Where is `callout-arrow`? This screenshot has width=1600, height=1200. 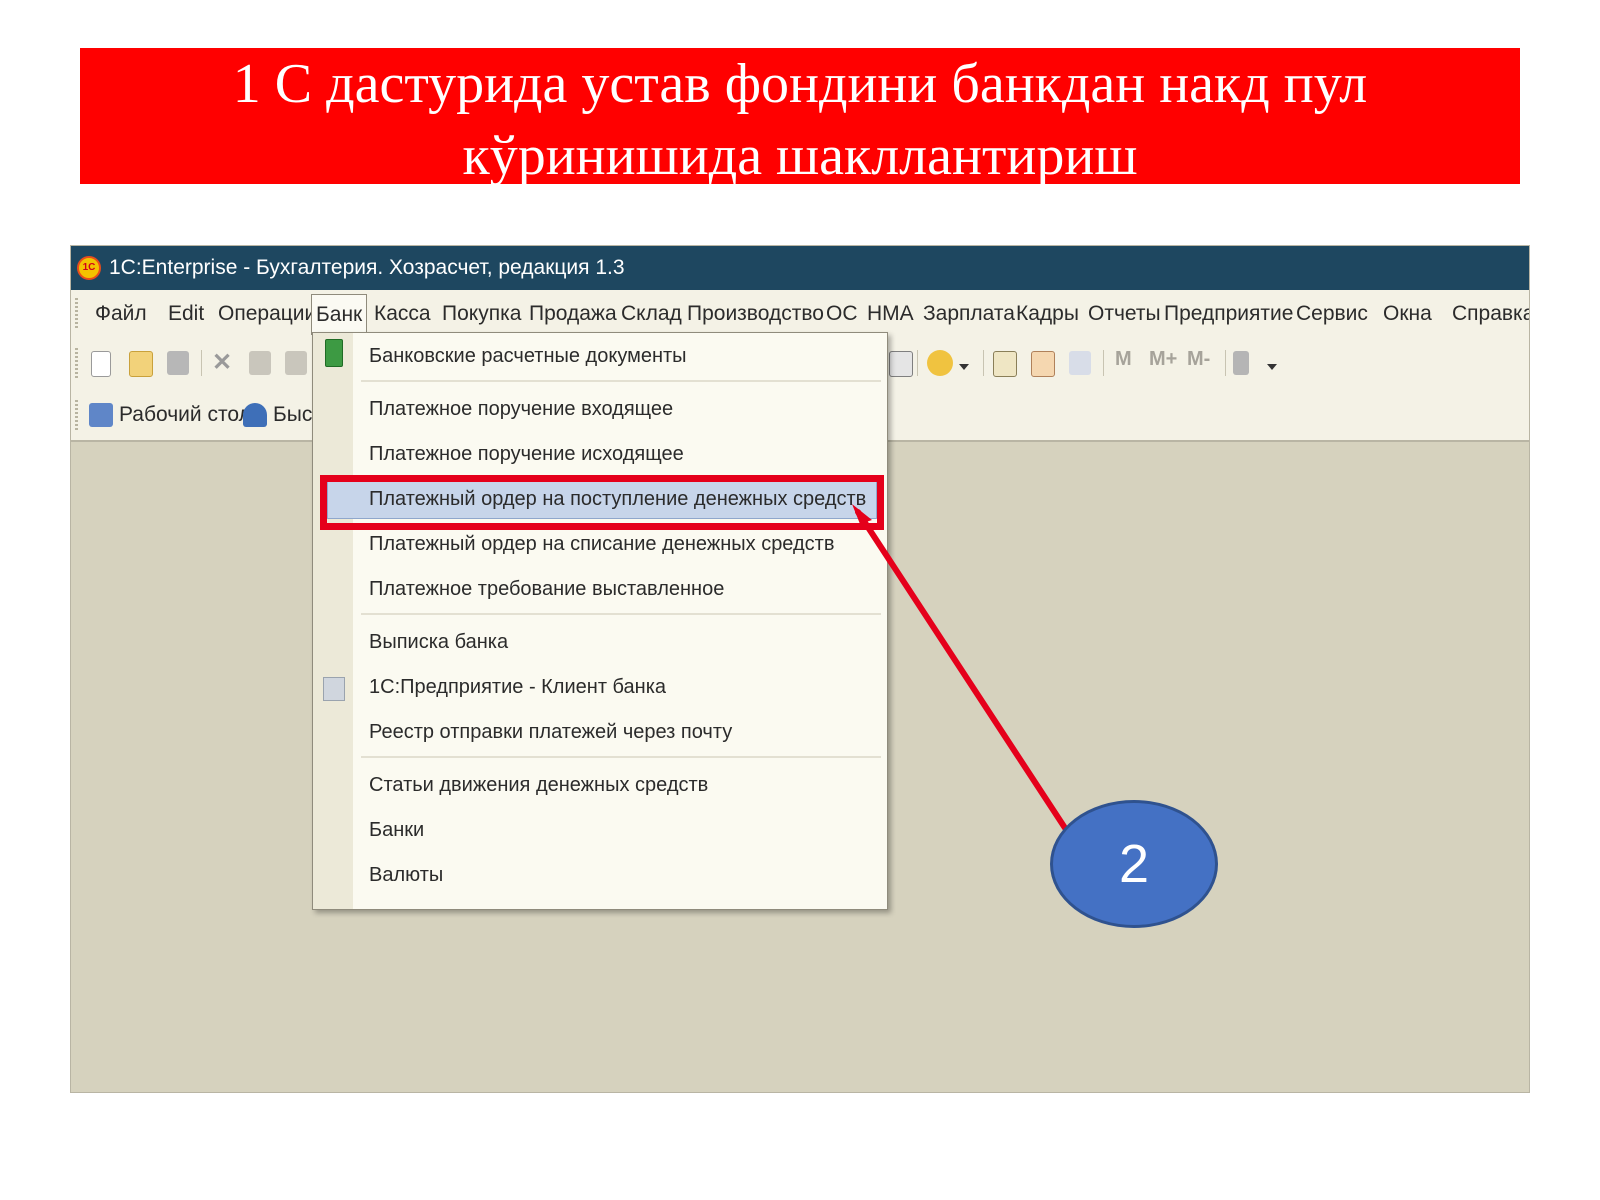 callout-arrow is located at coordinates (960, 667).